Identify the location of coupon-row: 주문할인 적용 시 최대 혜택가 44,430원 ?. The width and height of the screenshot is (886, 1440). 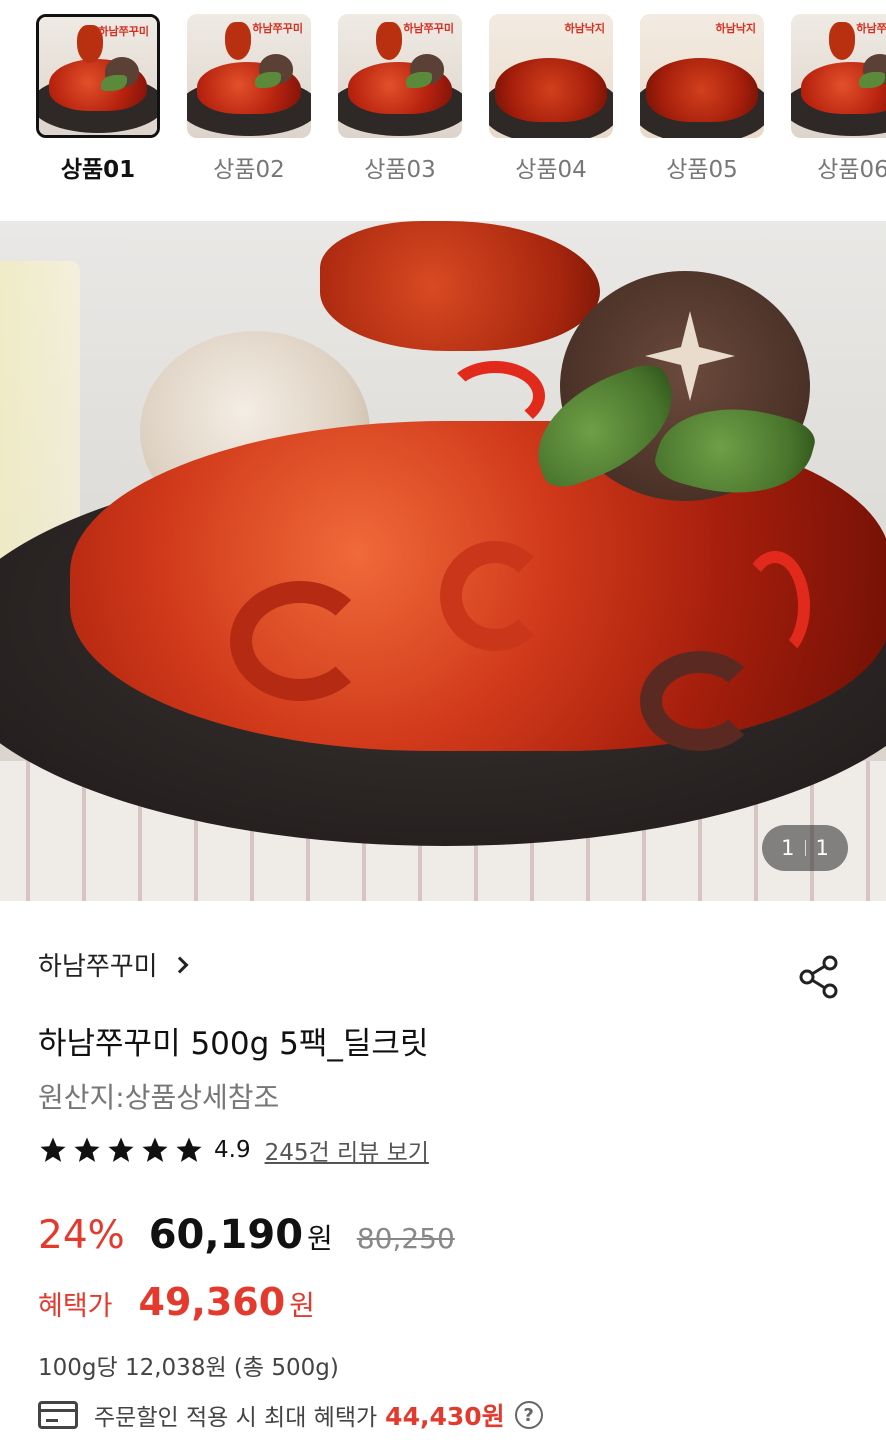
(290, 1415).